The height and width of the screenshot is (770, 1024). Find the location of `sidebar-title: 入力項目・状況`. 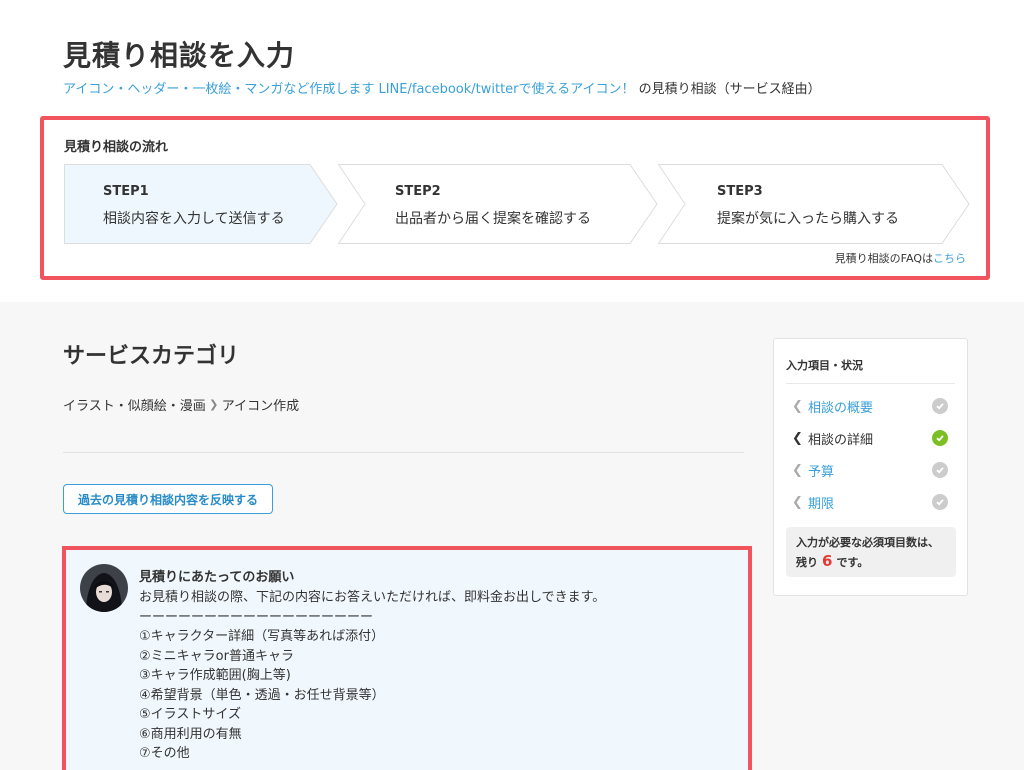

sidebar-title: 入力項目・状況 is located at coordinates (824, 365).